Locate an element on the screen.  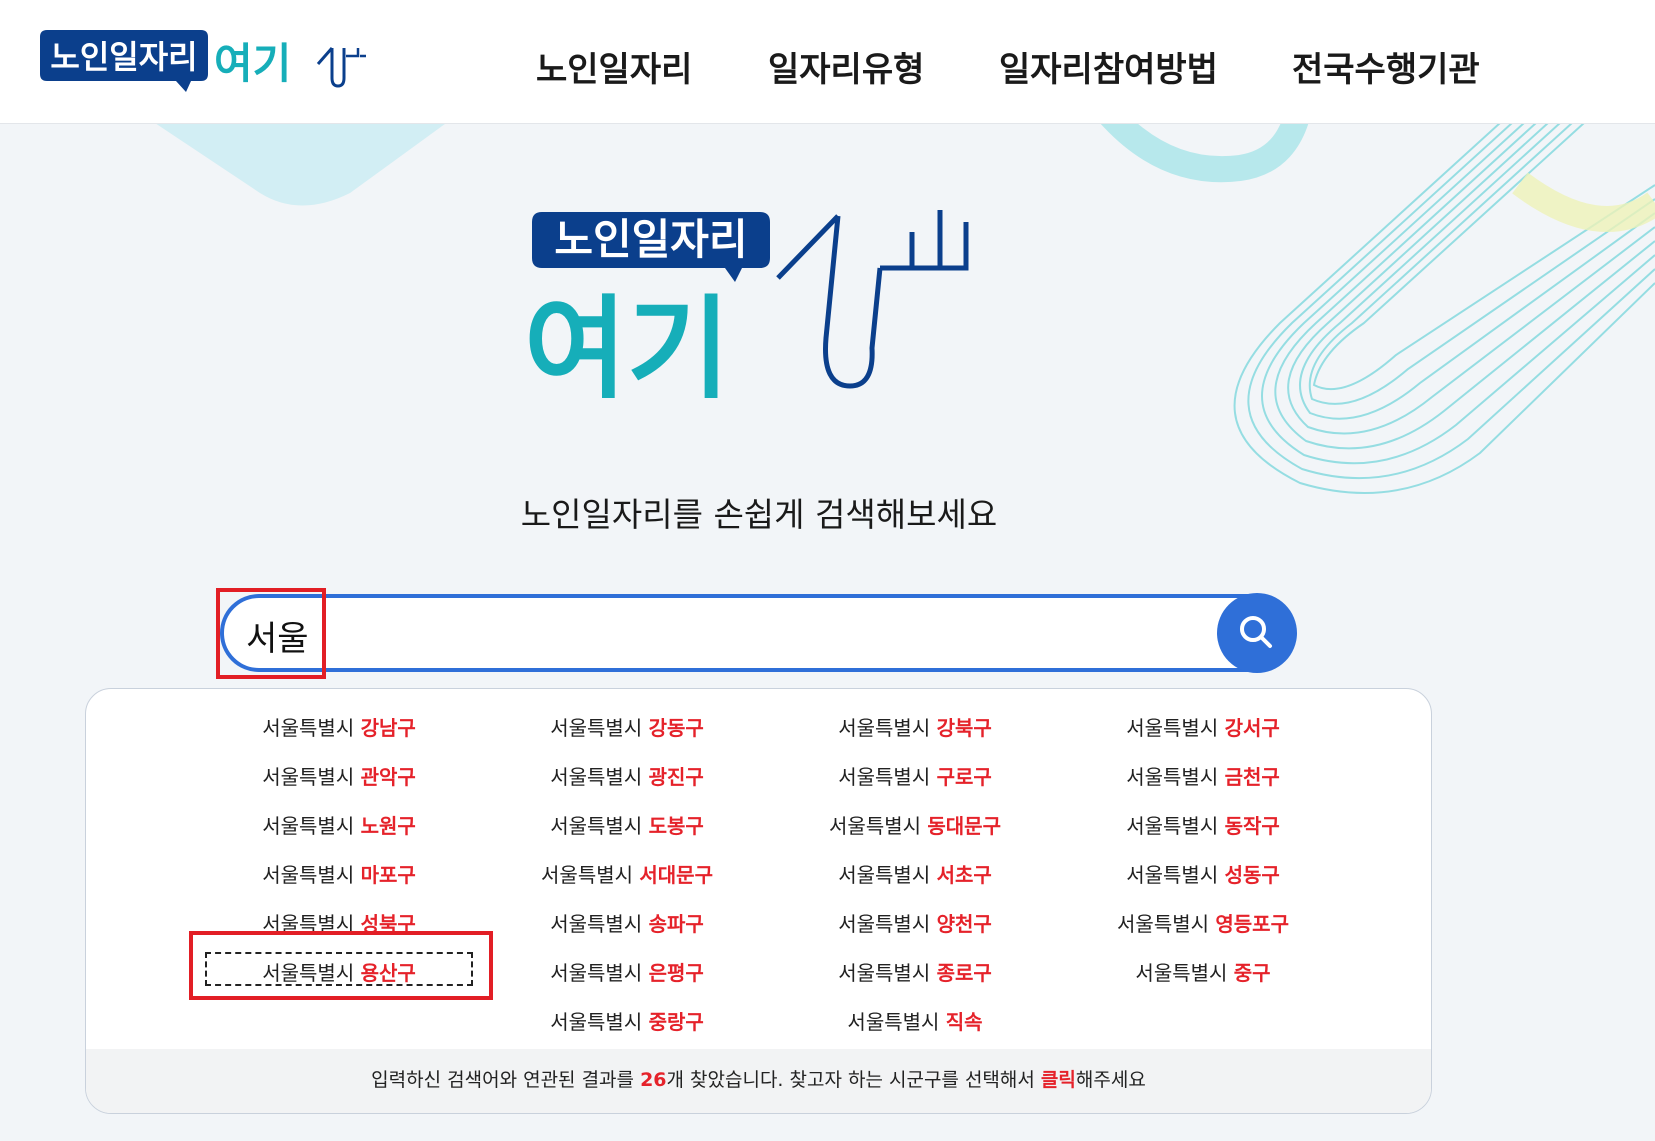
results-summary-prefix: 입력하신 검색어와 연관된 결과를 is located at coordinates (506, 1080).